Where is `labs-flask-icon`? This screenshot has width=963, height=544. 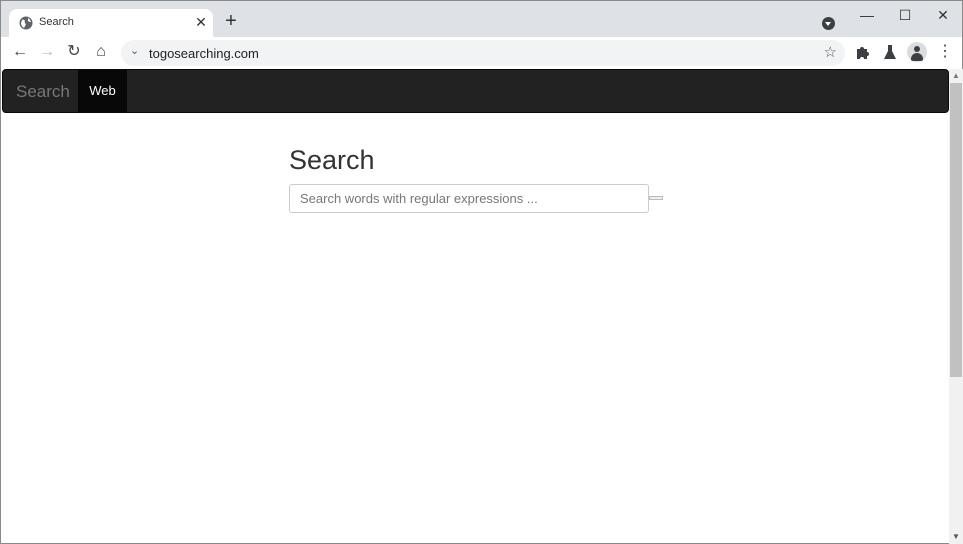
labs-flask-icon is located at coordinates (890, 52).